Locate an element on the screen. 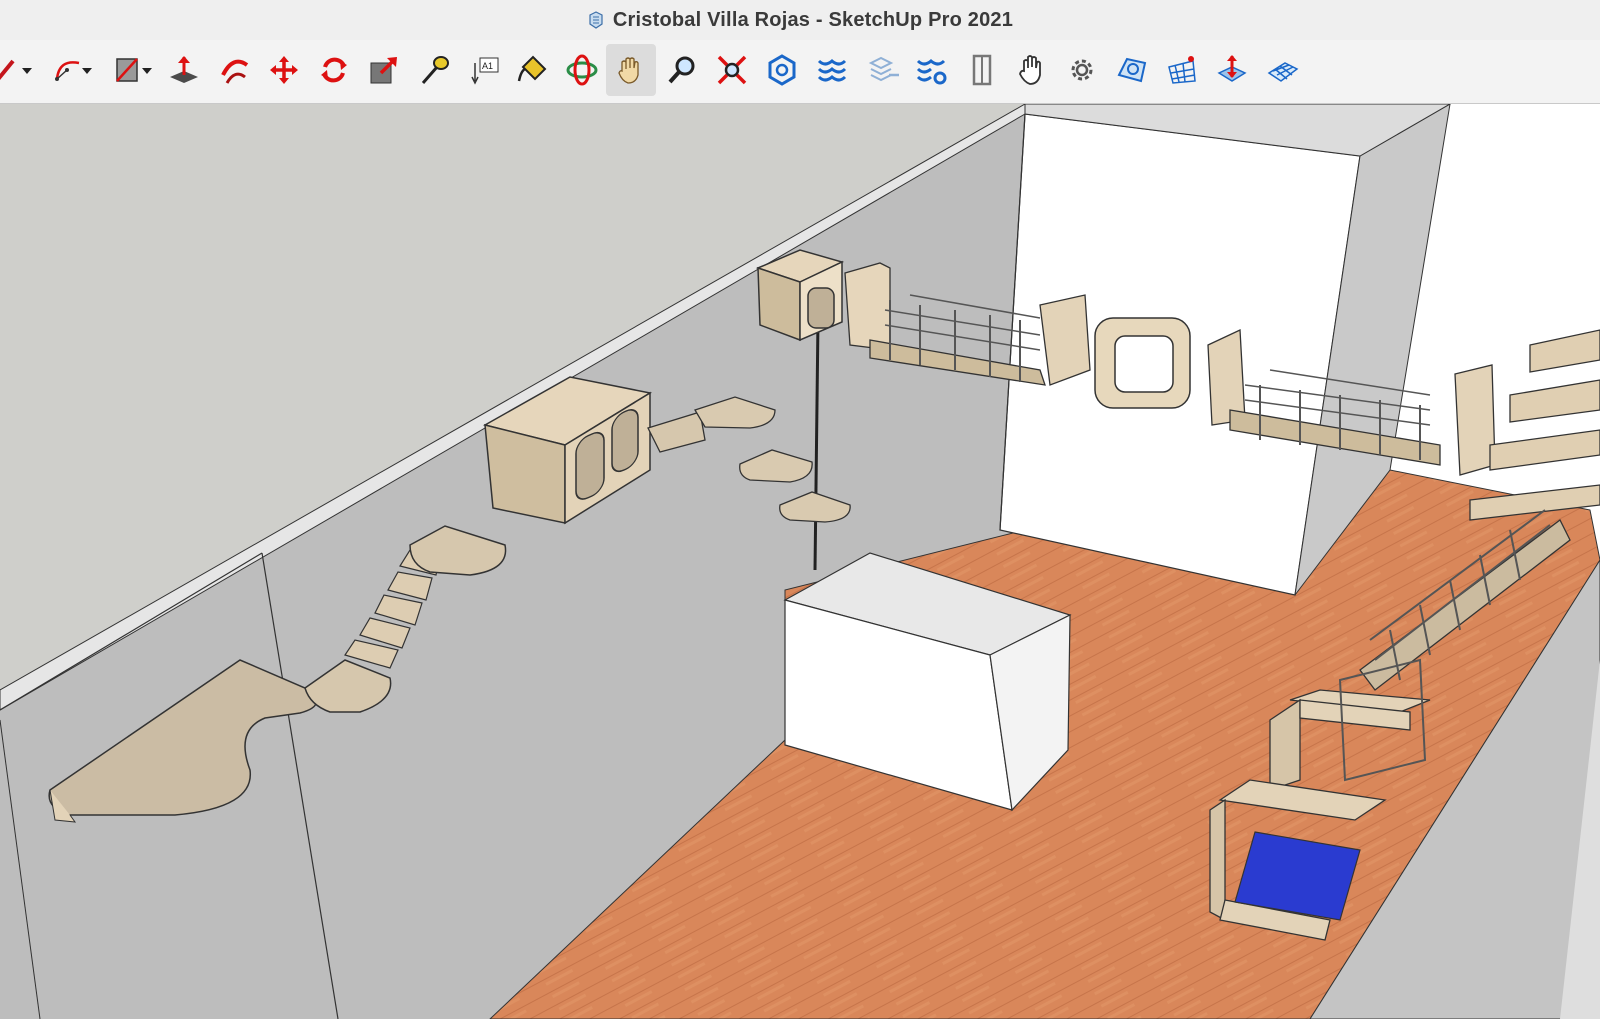 The height and width of the screenshot is (1019, 1600). pan-tool-button is located at coordinates (631, 70).